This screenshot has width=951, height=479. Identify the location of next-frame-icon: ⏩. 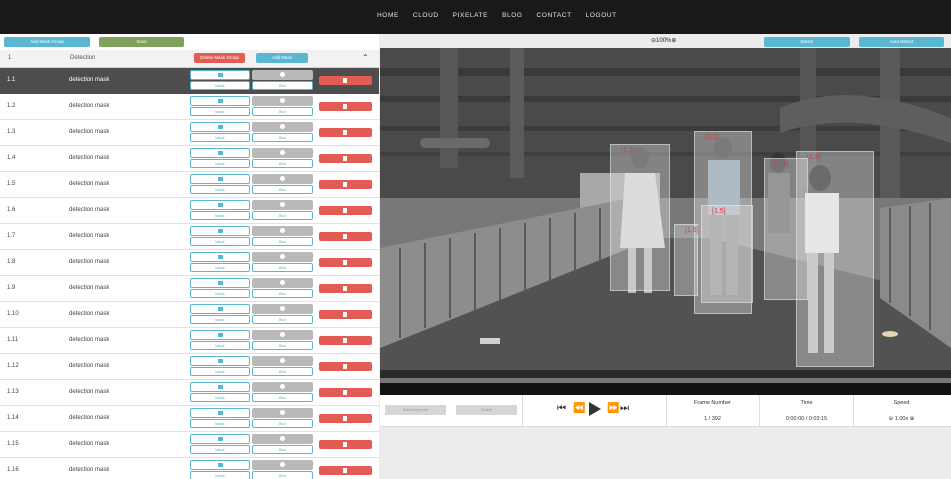
(613, 408).